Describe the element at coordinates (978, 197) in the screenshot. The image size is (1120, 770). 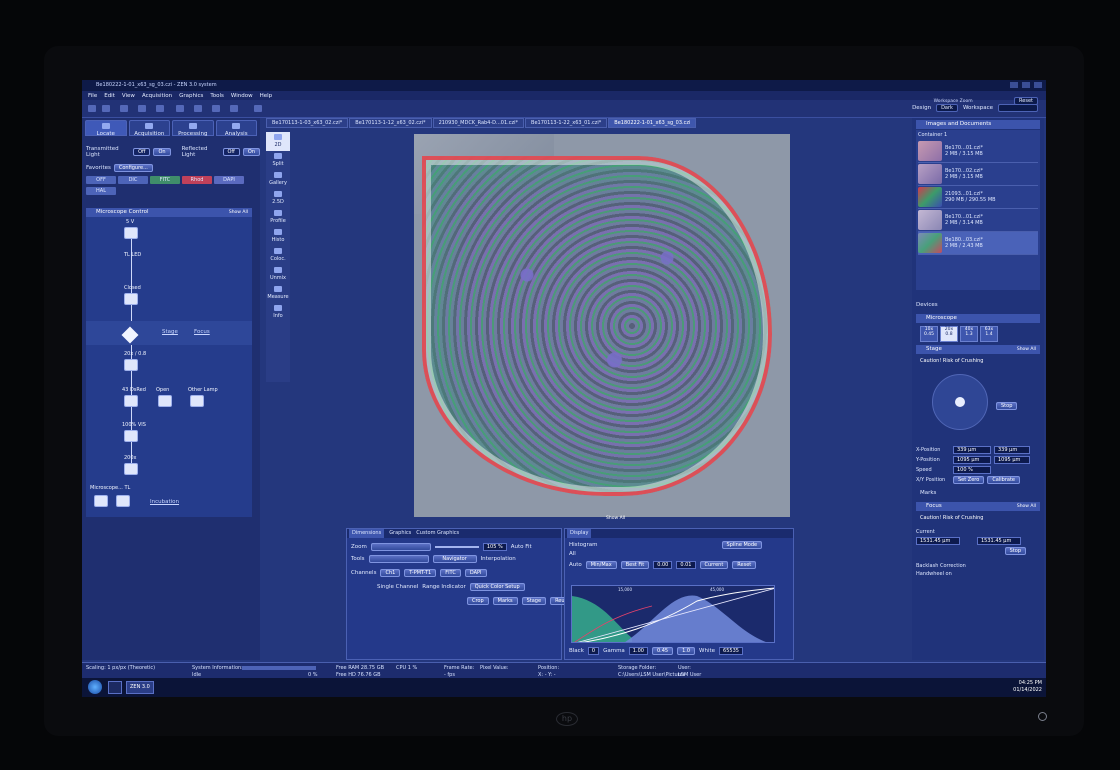
I see `list-item: 21093...01.czi* 290 MB / 290.55 MB` at that location.